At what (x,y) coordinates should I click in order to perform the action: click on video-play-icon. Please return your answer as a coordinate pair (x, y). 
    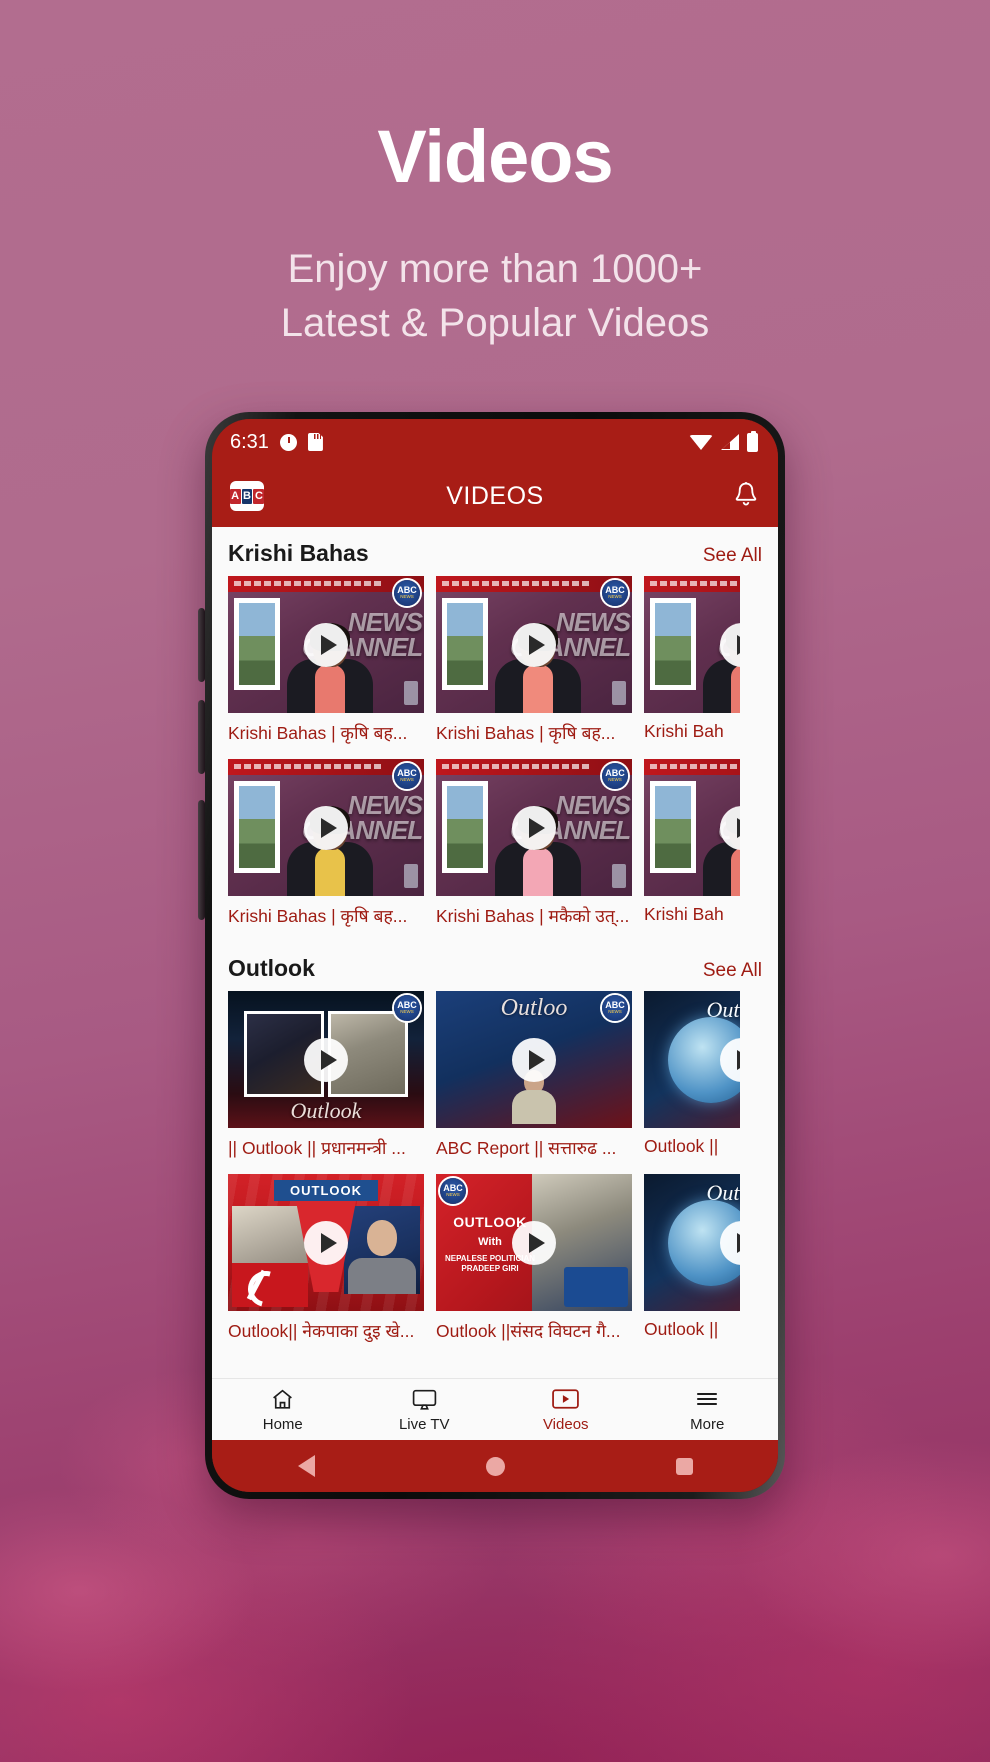
    Looking at the image, I should click on (565, 1399).